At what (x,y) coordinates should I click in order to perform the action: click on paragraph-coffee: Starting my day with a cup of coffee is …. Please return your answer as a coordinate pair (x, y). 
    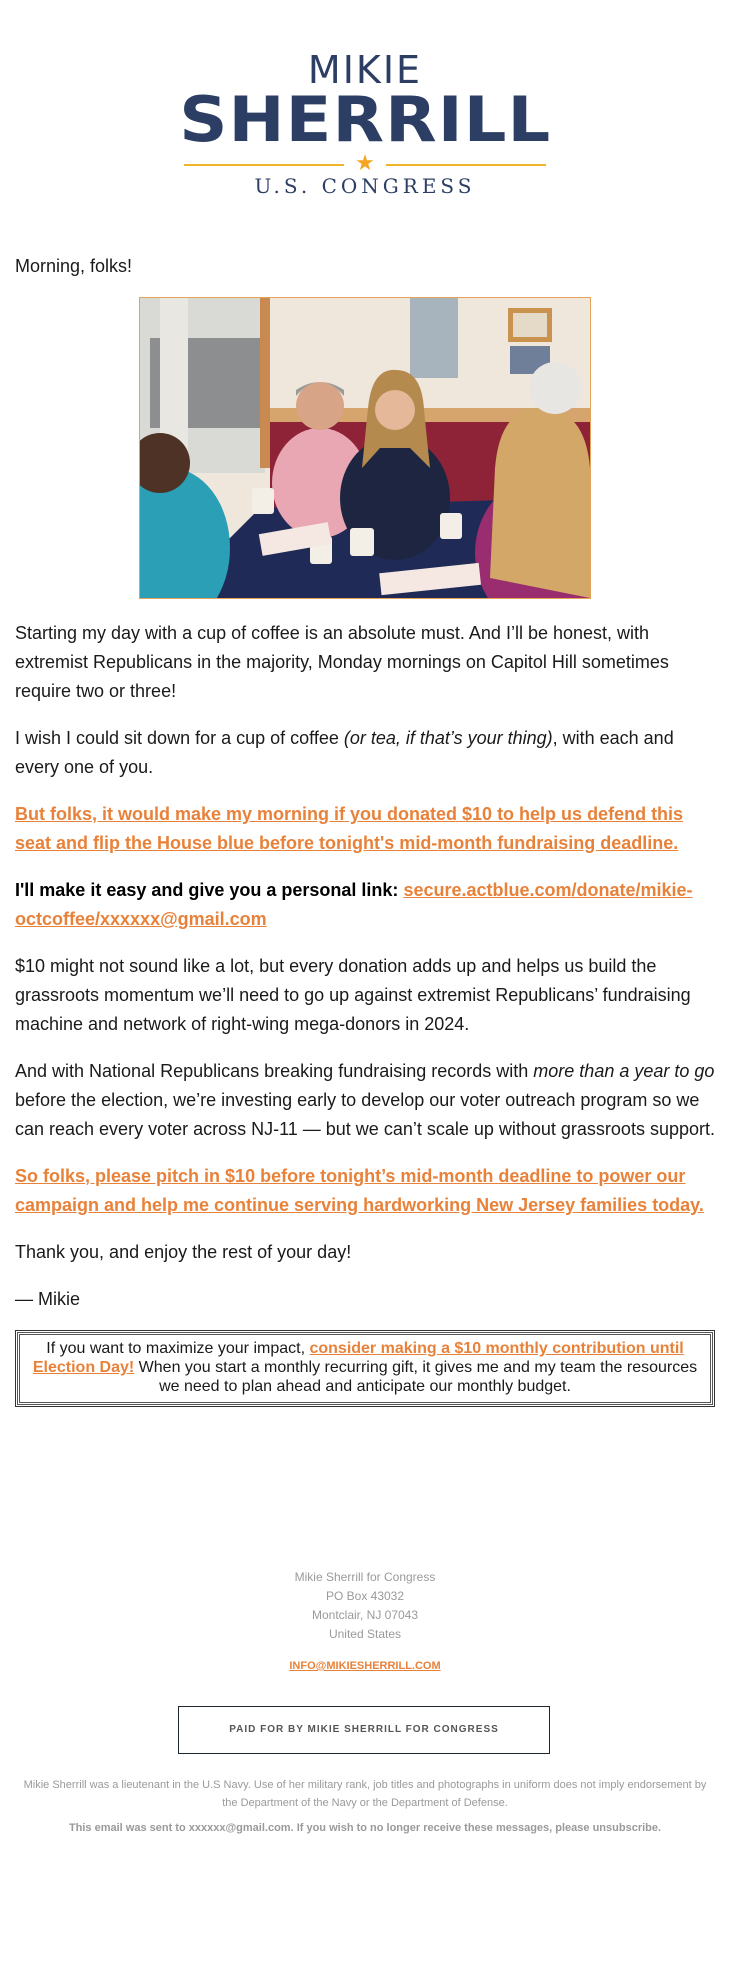
    Looking at the image, I should click on (342, 662).